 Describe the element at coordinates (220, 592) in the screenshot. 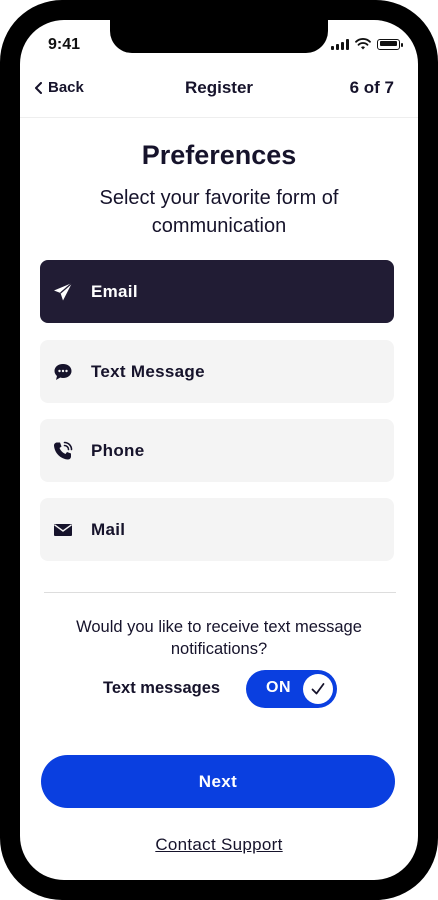

I see `divider` at that location.